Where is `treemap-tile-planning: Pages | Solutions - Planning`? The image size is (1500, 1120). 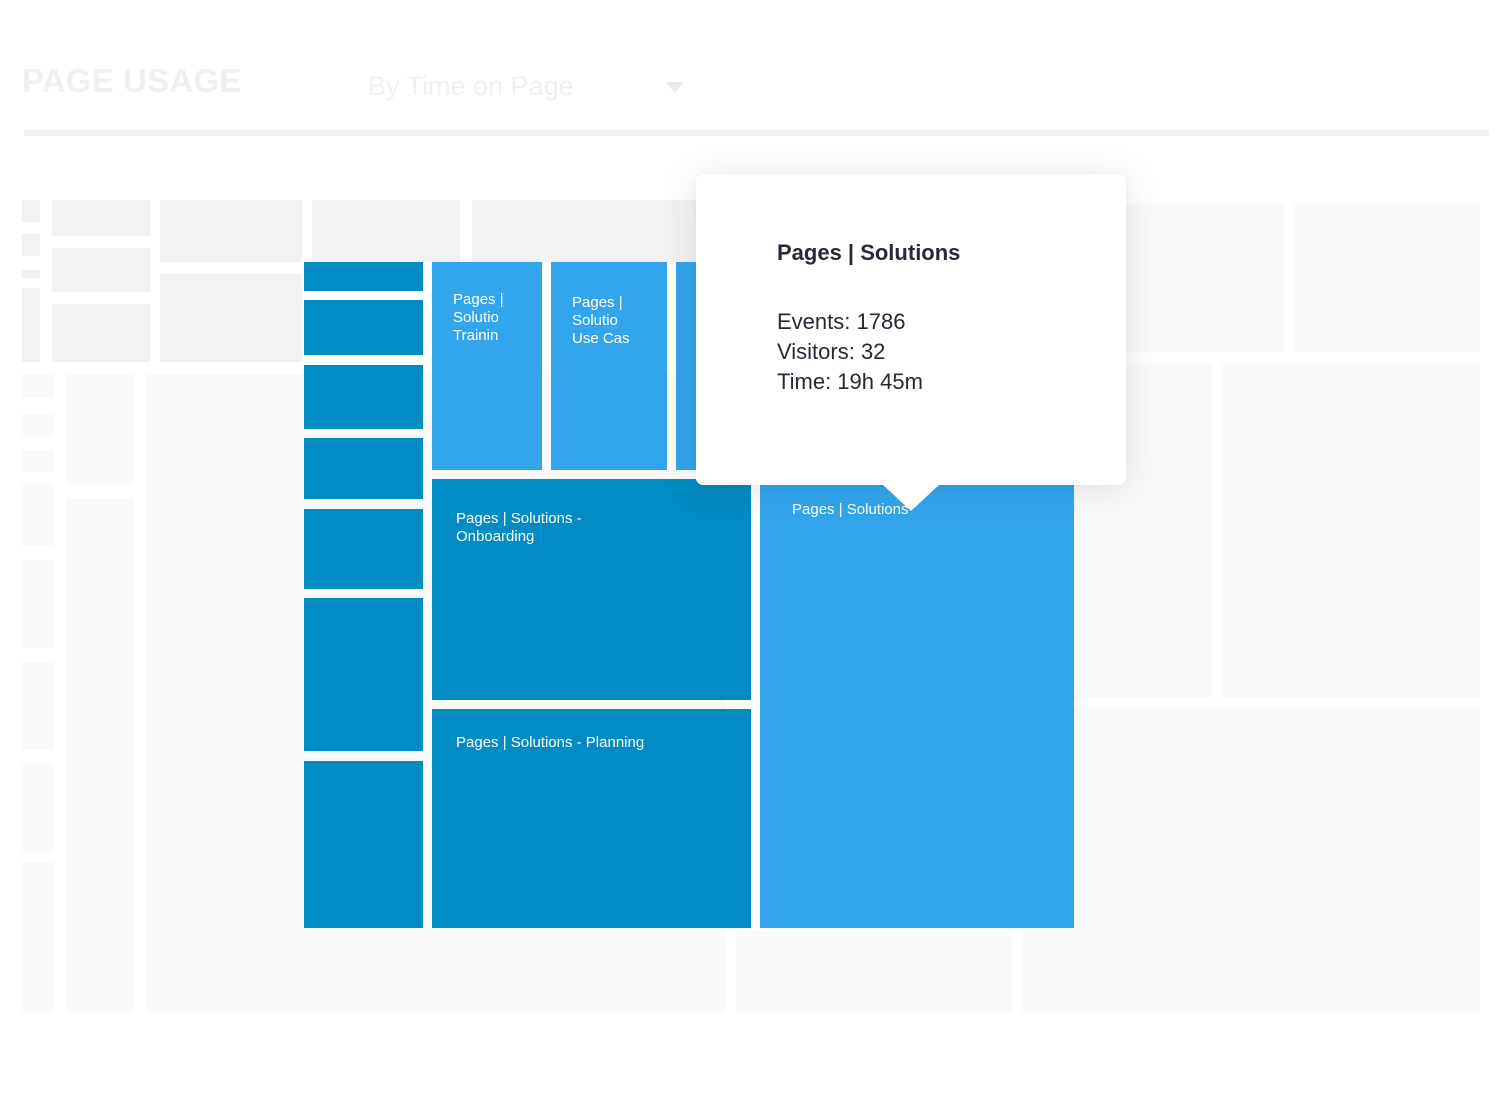
treemap-tile-planning: Pages | Solutions - Planning is located at coordinates (591, 818).